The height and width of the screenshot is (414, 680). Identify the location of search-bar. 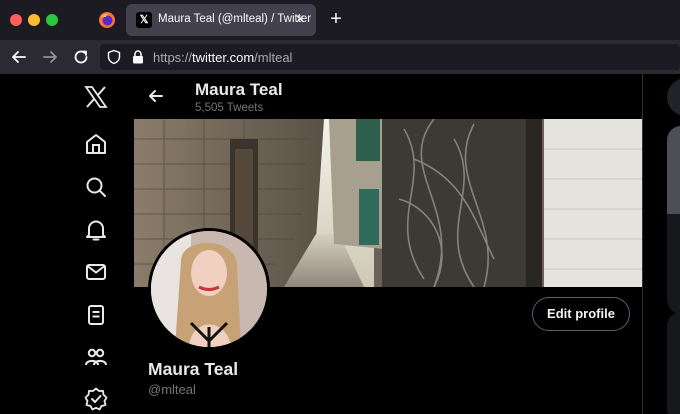
(673, 97).